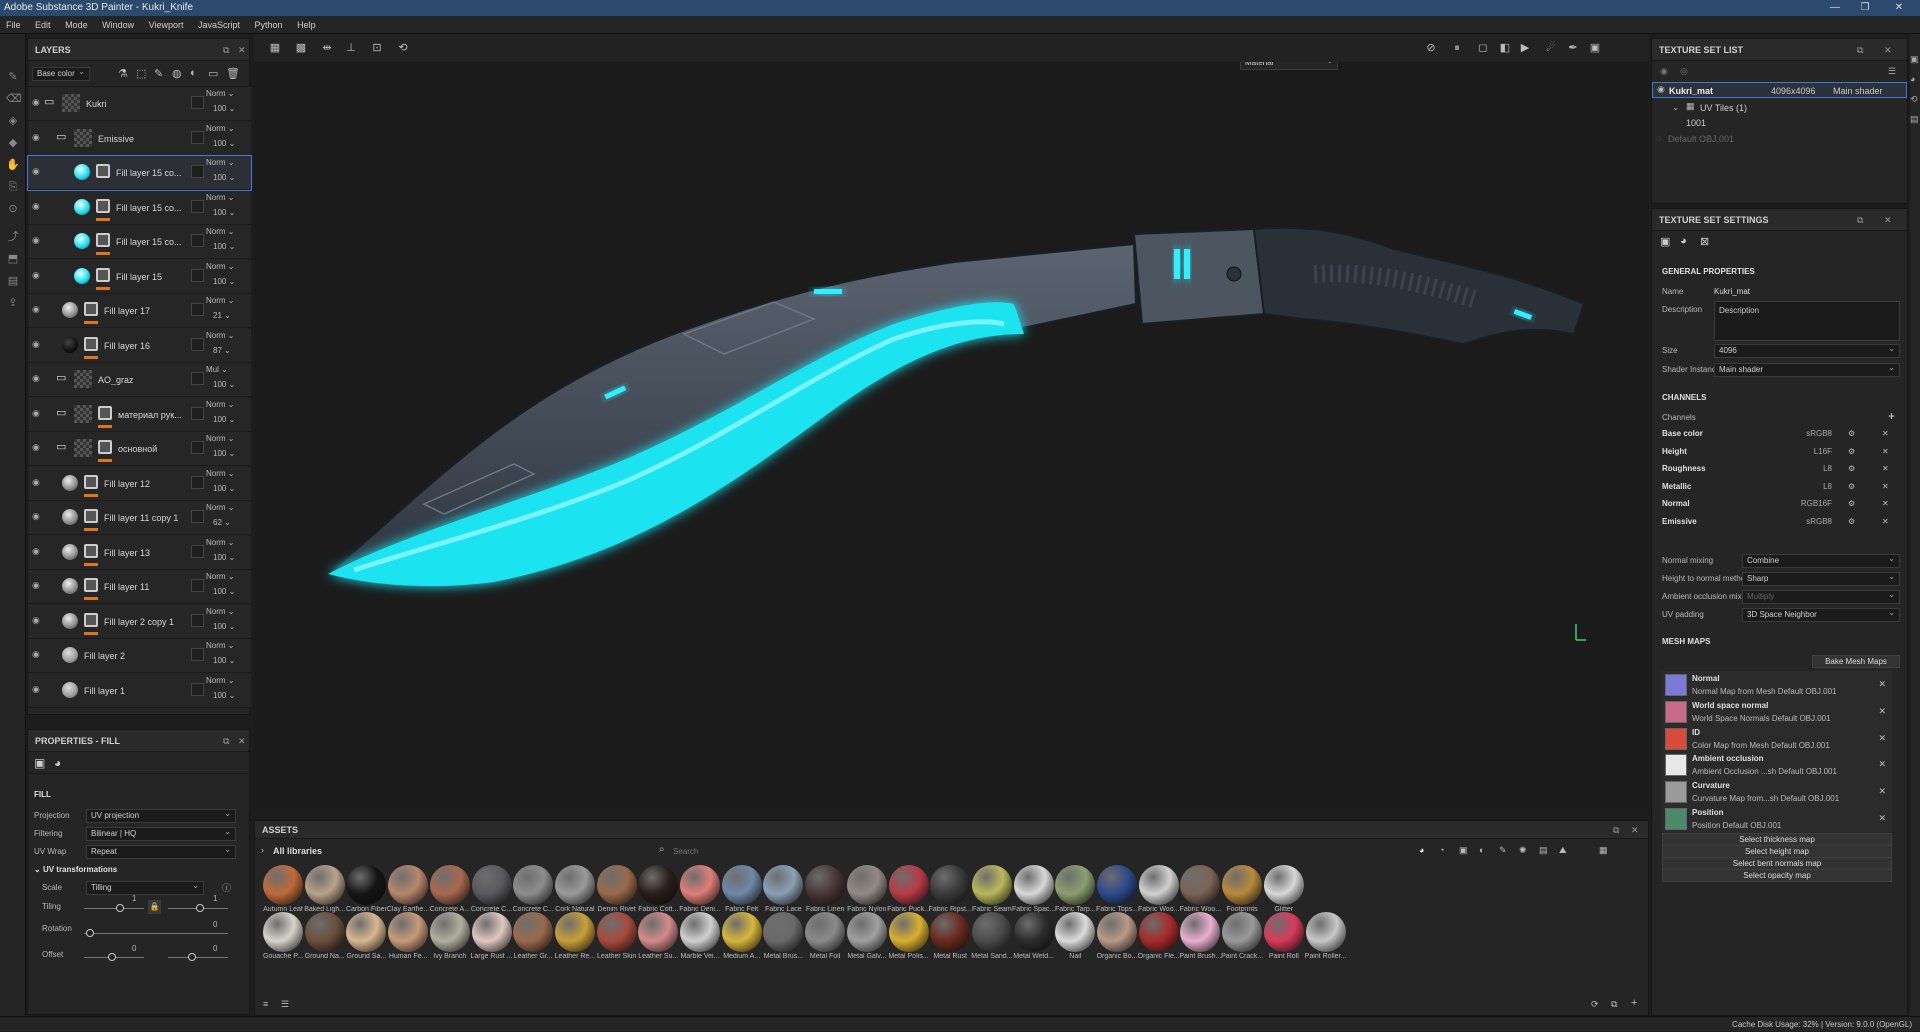 The height and width of the screenshot is (1032, 1920). What do you see at coordinates (1807, 350) in the screenshot?
I see `size-select: 4096` at bounding box center [1807, 350].